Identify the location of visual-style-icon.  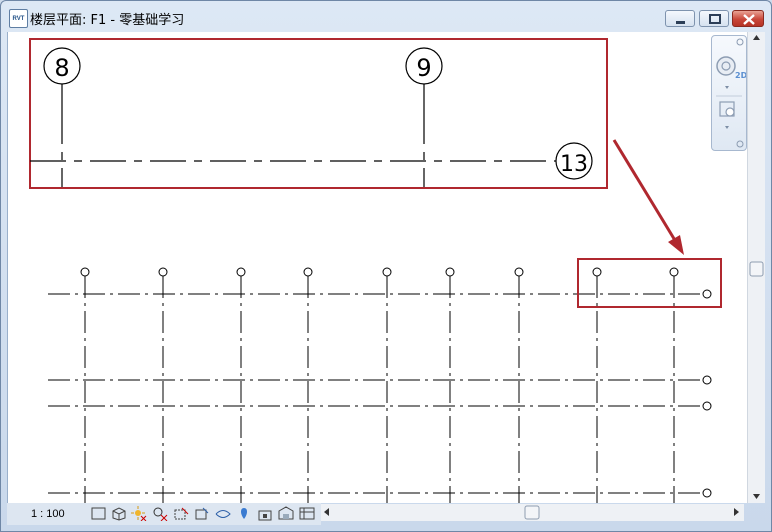
(119, 513).